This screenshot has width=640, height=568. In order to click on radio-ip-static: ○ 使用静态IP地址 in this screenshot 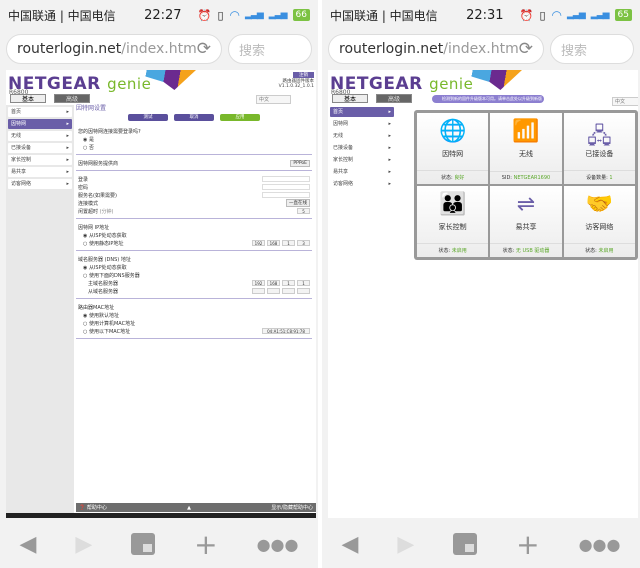, I will do `click(103, 243)`.